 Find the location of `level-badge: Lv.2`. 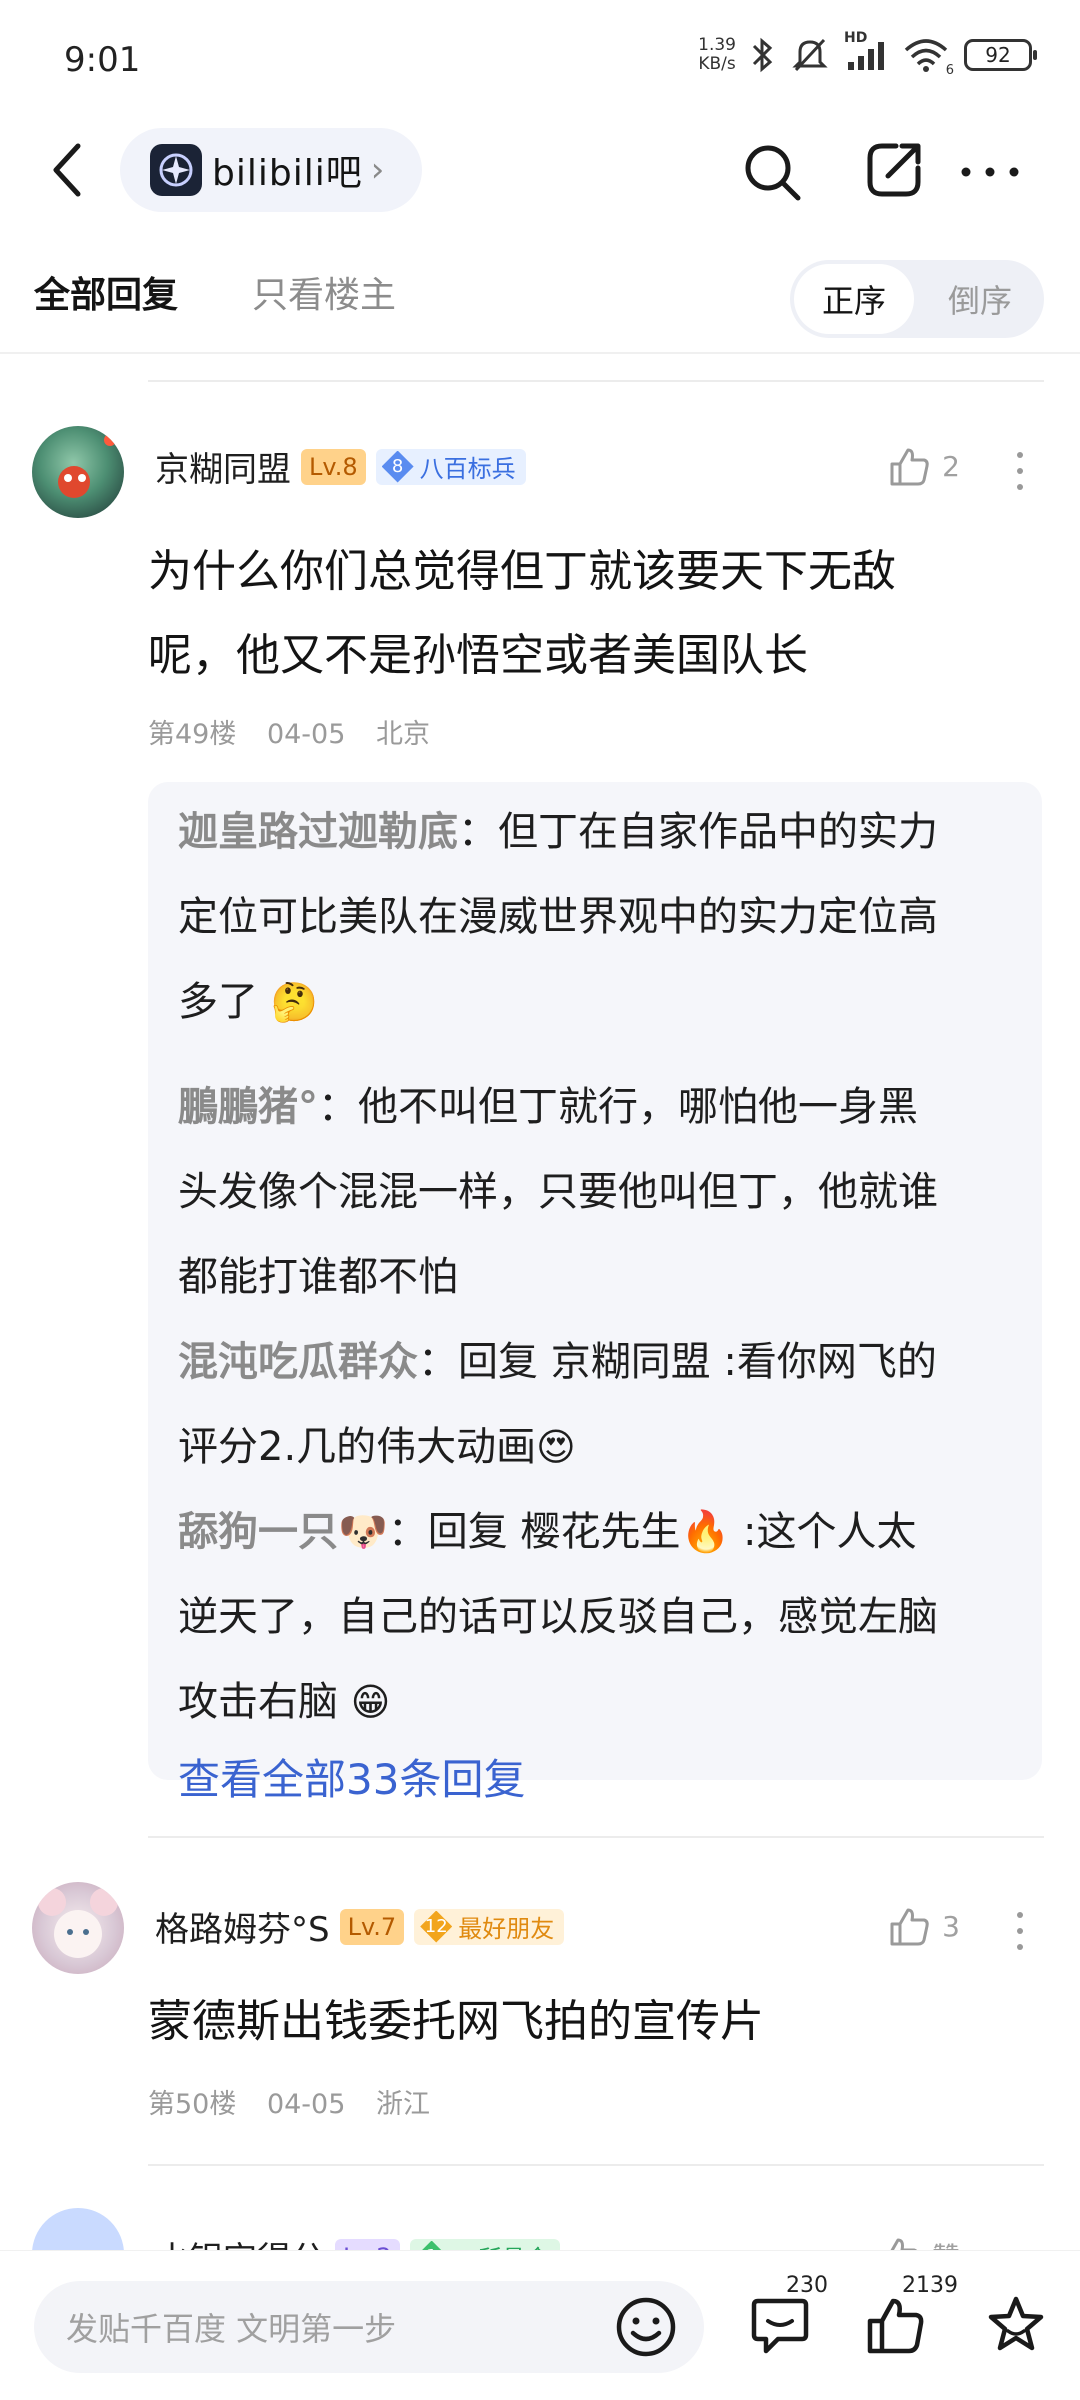

level-badge: Lv.2 is located at coordinates (367, 2244).